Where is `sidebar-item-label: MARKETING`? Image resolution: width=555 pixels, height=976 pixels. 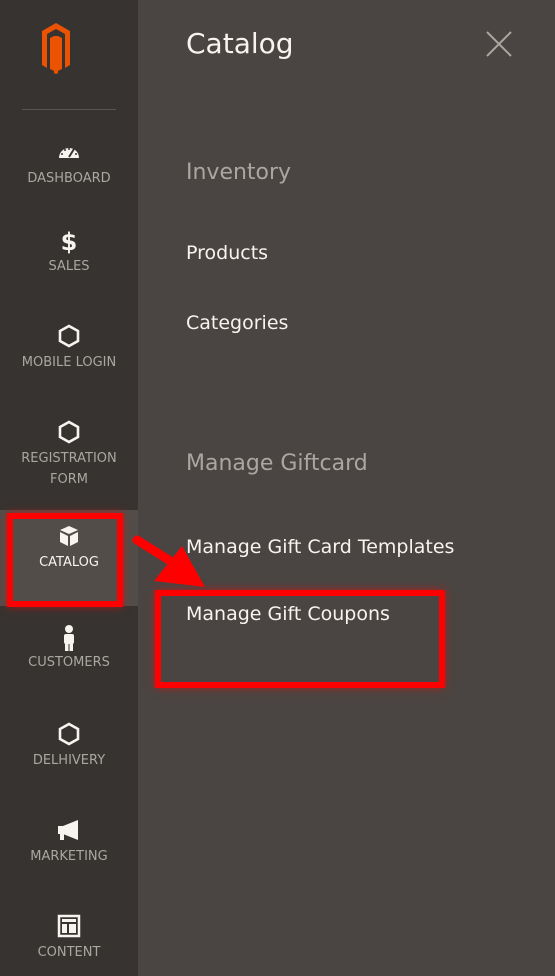
sidebar-item-label: MARKETING is located at coordinates (69, 856).